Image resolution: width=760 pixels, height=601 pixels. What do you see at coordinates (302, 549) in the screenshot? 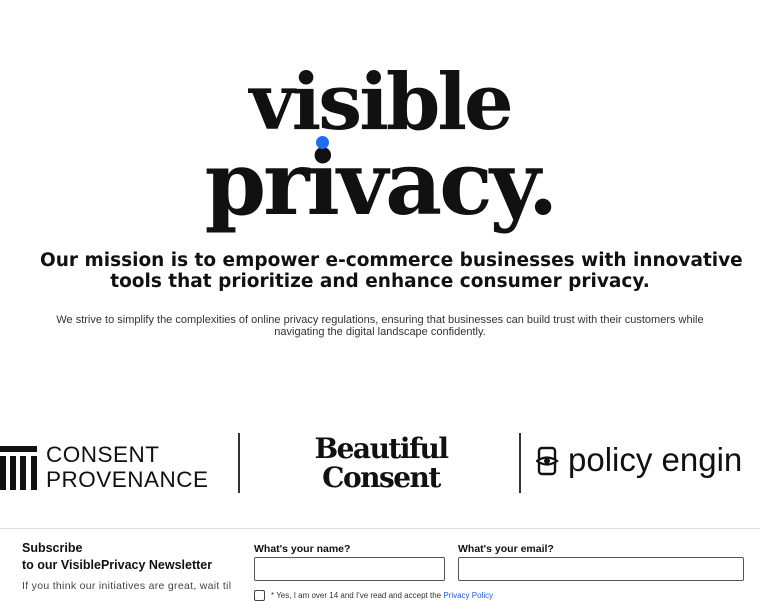
I see `name-label: What's your name?` at bounding box center [302, 549].